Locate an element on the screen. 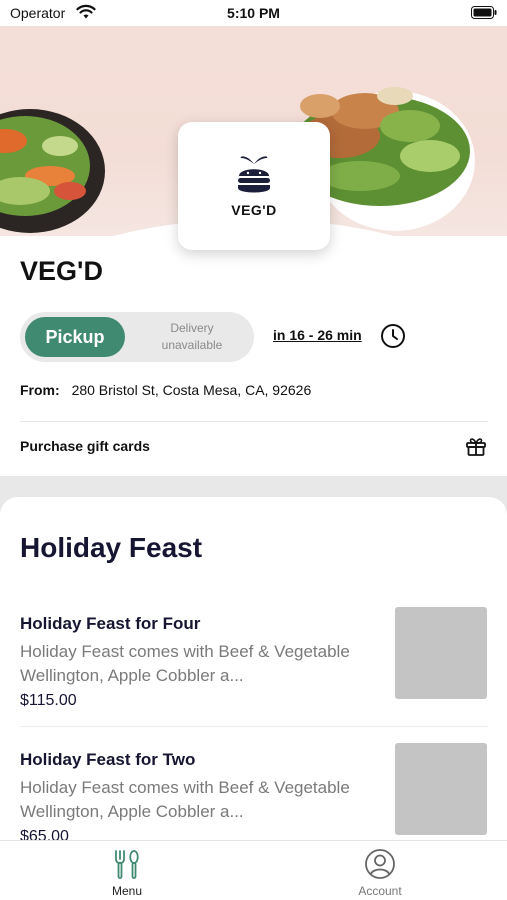 The image size is (507, 900). menu-item-price: $65.00 is located at coordinates (44, 834).